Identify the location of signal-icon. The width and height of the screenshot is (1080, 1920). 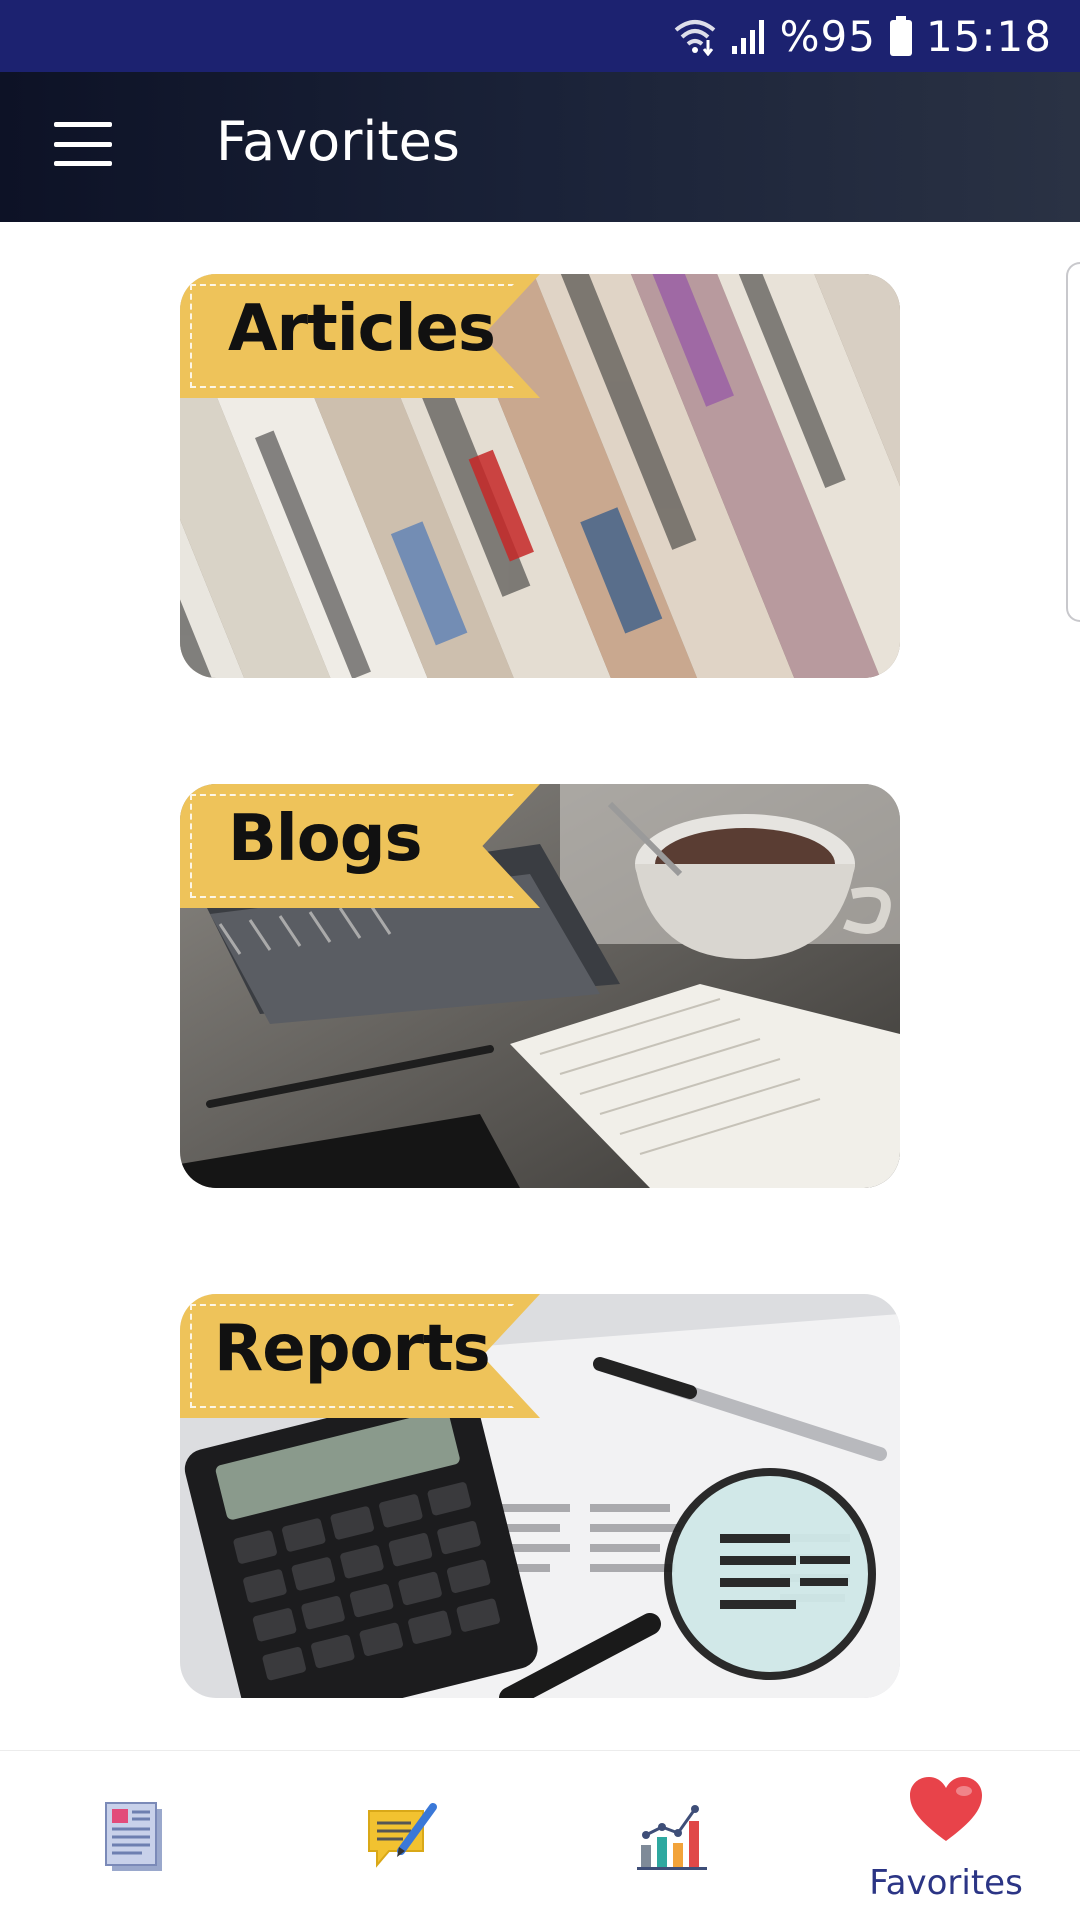
(749, 36).